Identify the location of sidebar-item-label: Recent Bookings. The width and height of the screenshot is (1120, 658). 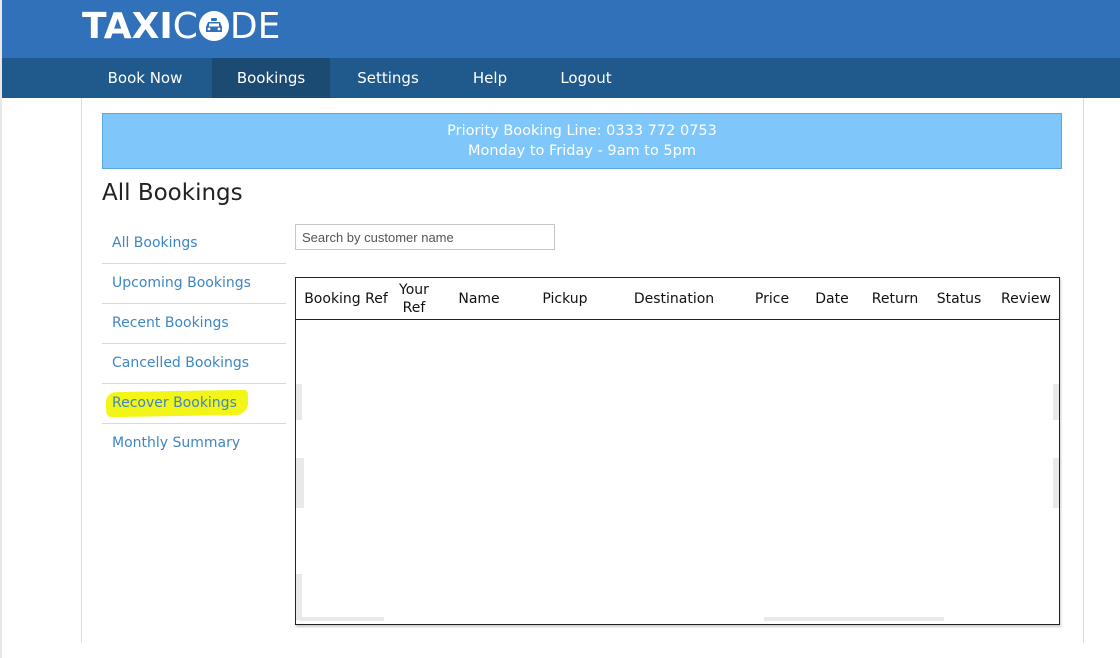
(170, 323).